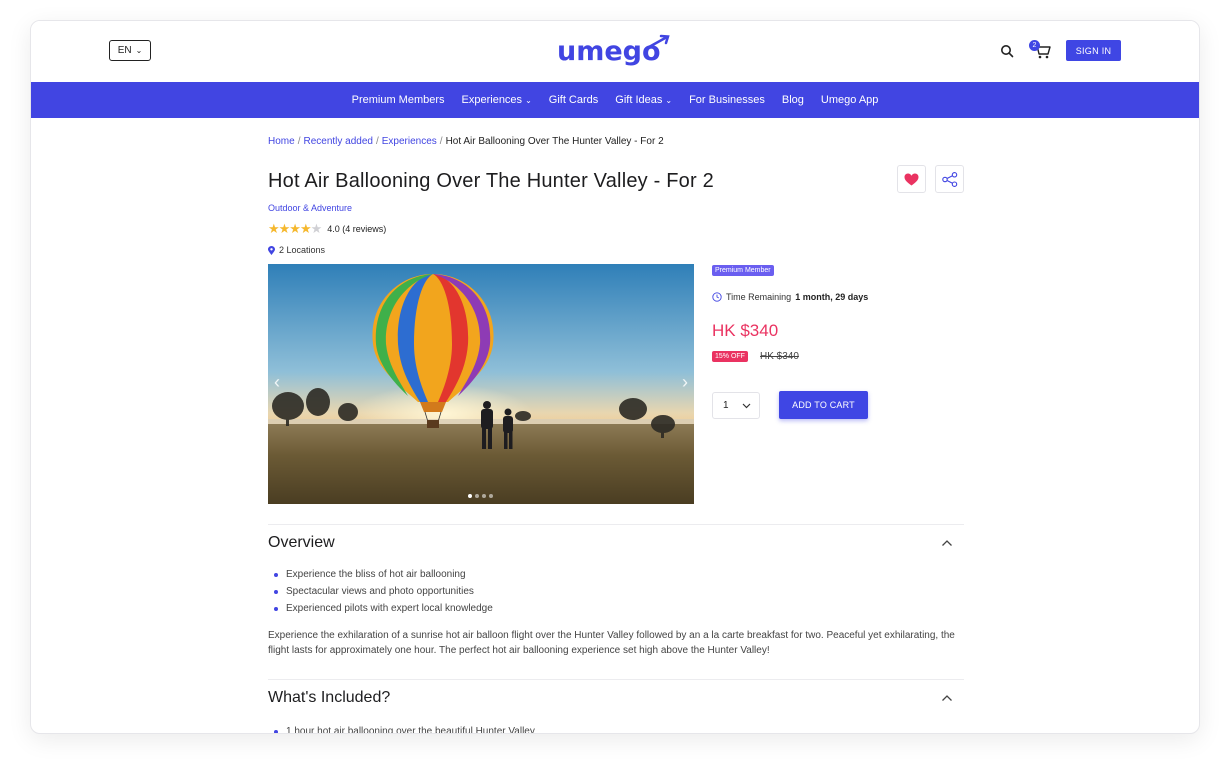  I want to click on nav-item-gift-cards: Gift Cards, so click(574, 100).